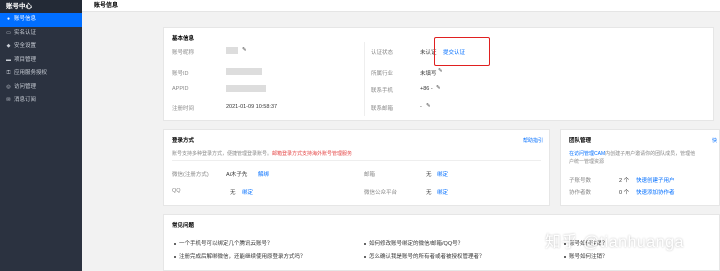  I want to click on wxpub-value: 无, so click(429, 193).